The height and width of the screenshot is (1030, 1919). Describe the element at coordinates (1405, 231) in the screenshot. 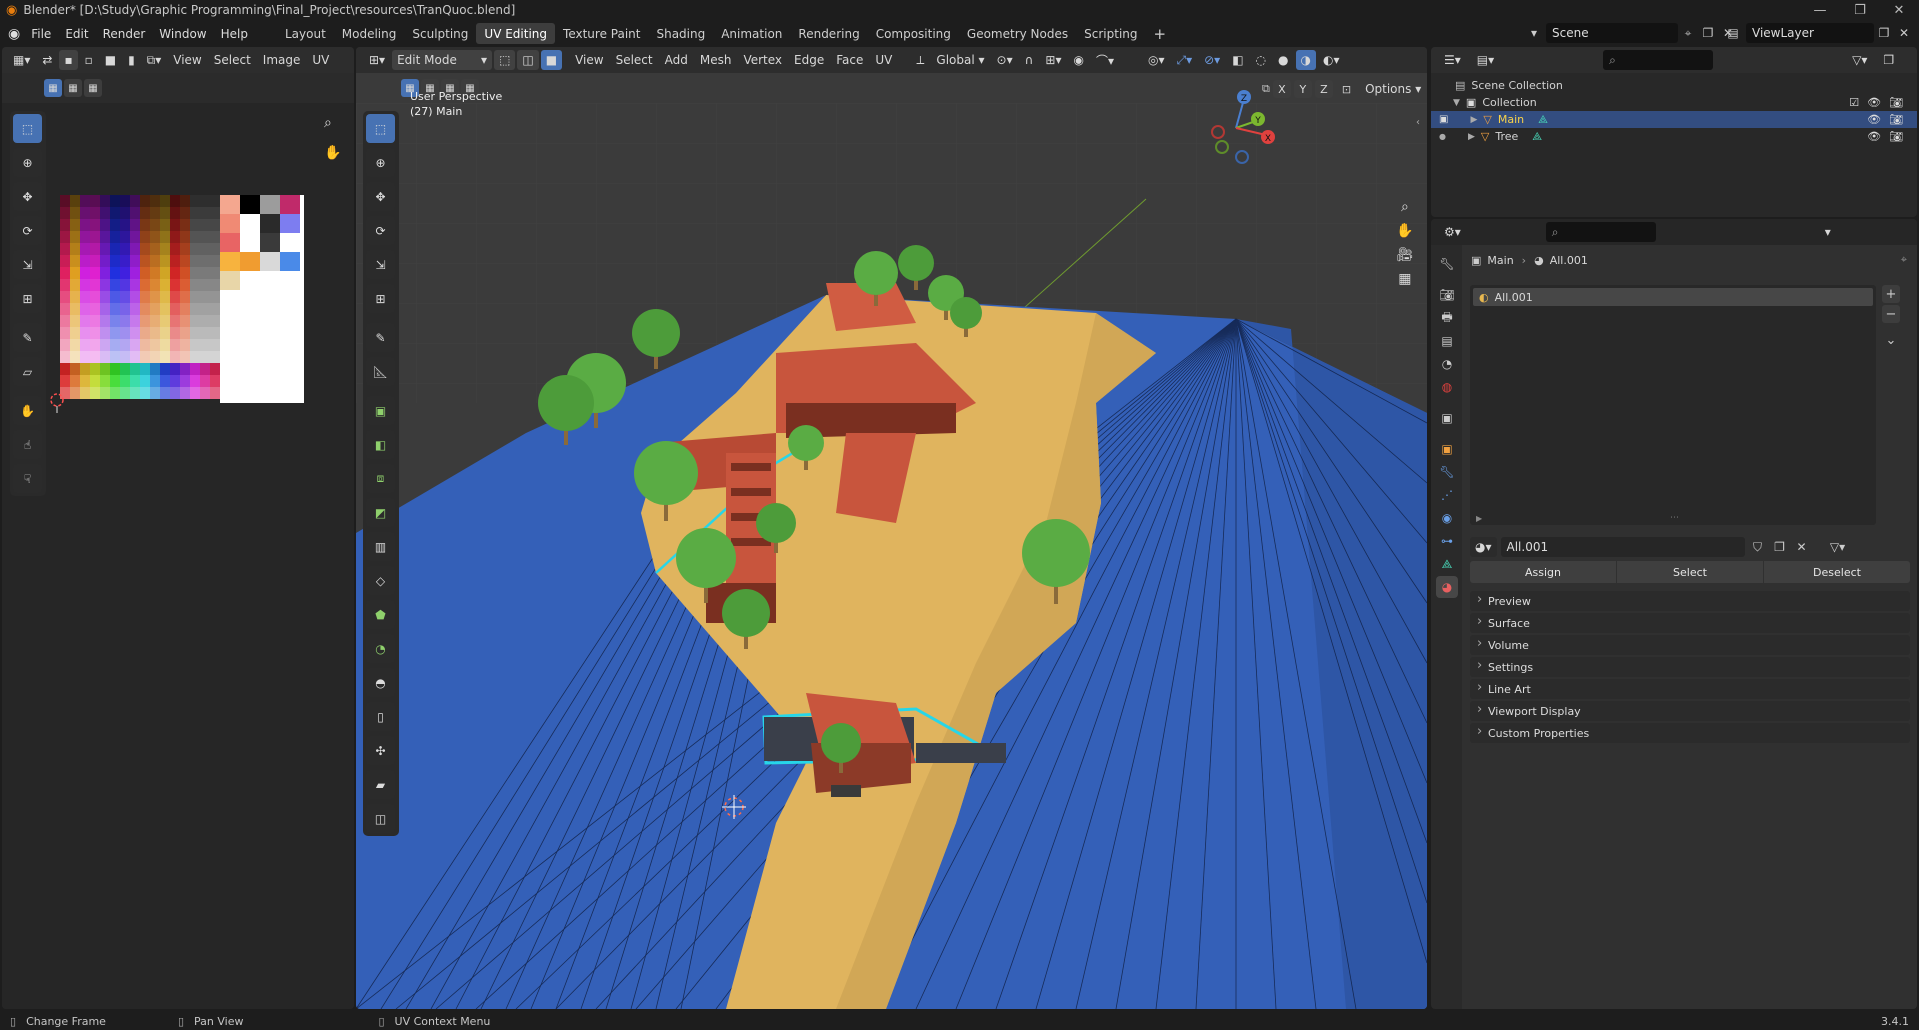

I see `pan-view-icon: ✋` at that location.